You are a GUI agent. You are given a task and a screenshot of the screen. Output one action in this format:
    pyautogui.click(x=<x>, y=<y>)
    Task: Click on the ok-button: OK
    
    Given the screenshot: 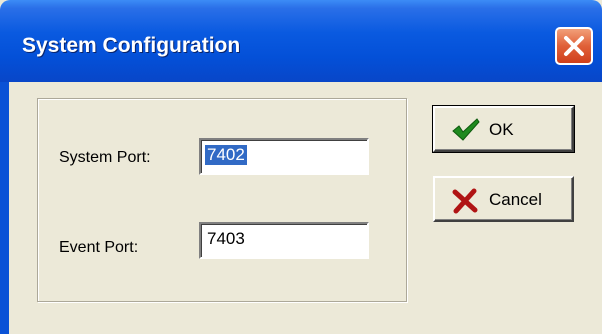 What is the action you would take?
    pyautogui.click(x=503, y=129)
    